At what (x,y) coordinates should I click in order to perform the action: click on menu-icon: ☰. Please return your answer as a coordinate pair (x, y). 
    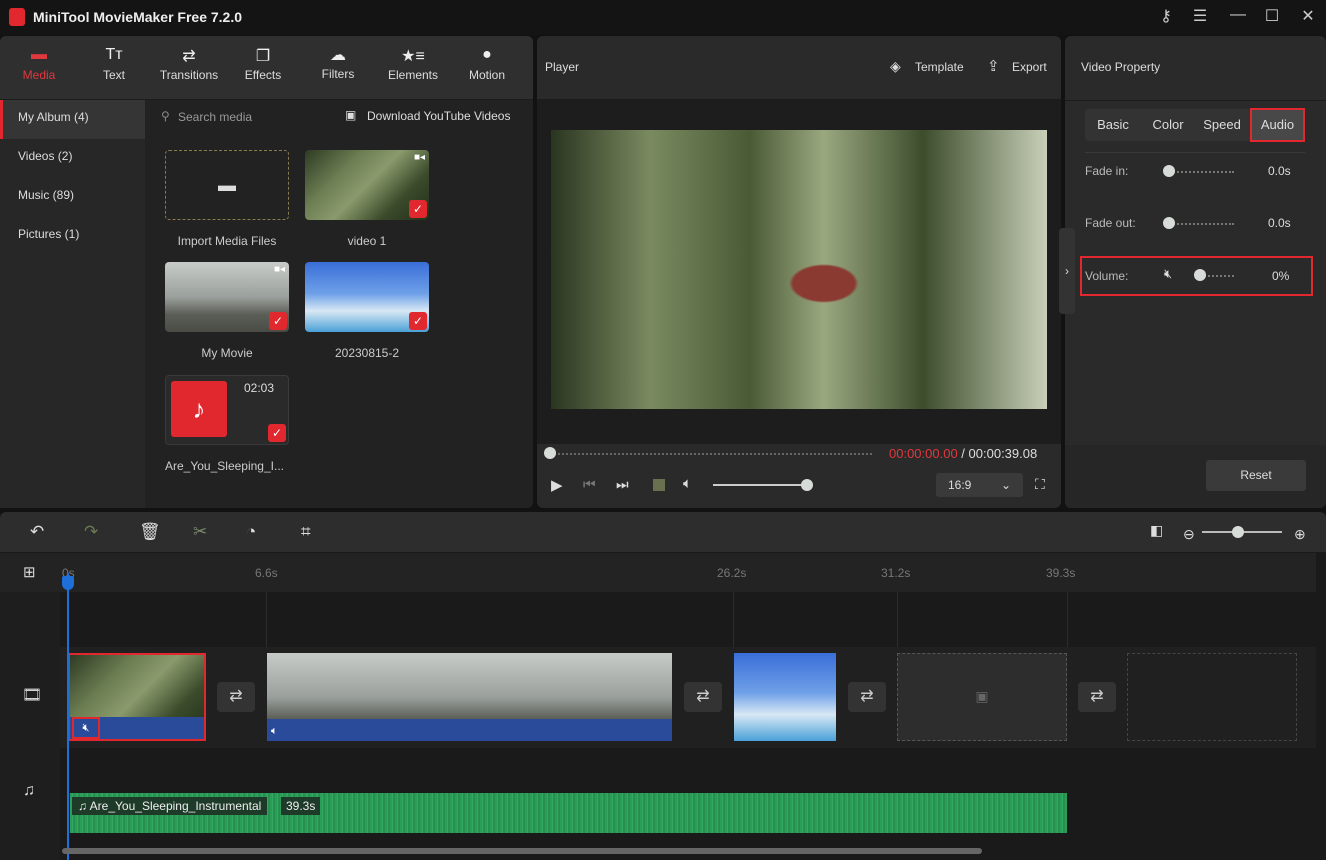
    Looking at the image, I should click on (1200, 16).